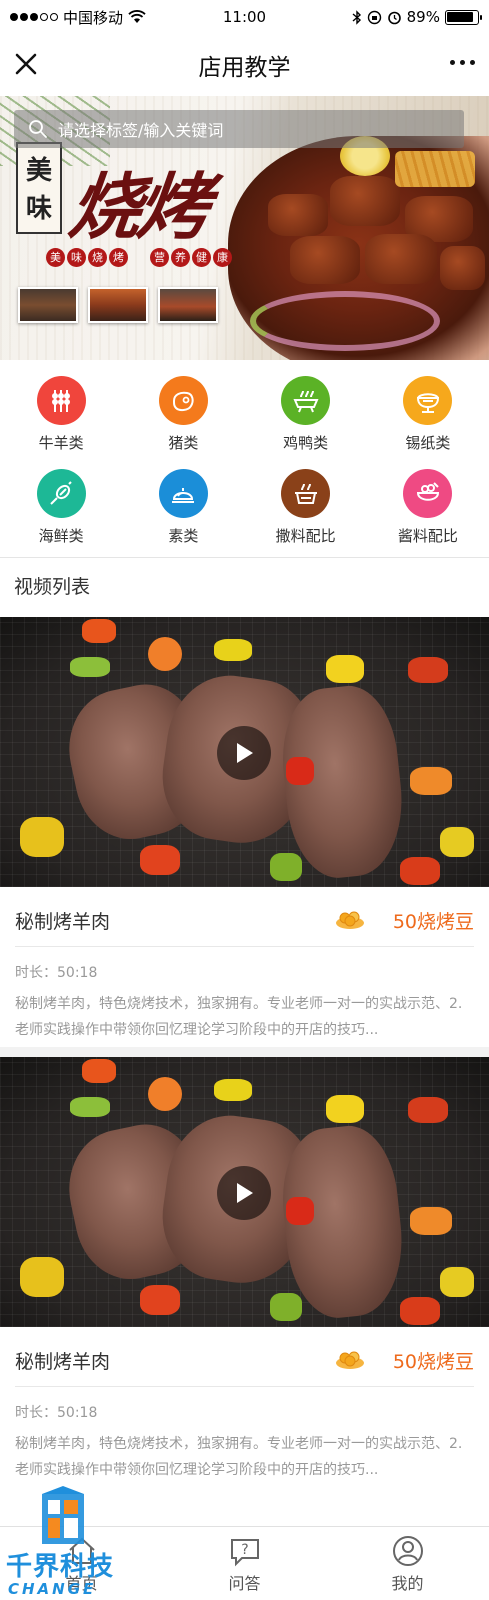  What do you see at coordinates (52, 1589) in the screenshot?
I see `watermark-subtext: CHANGE` at bounding box center [52, 1589].